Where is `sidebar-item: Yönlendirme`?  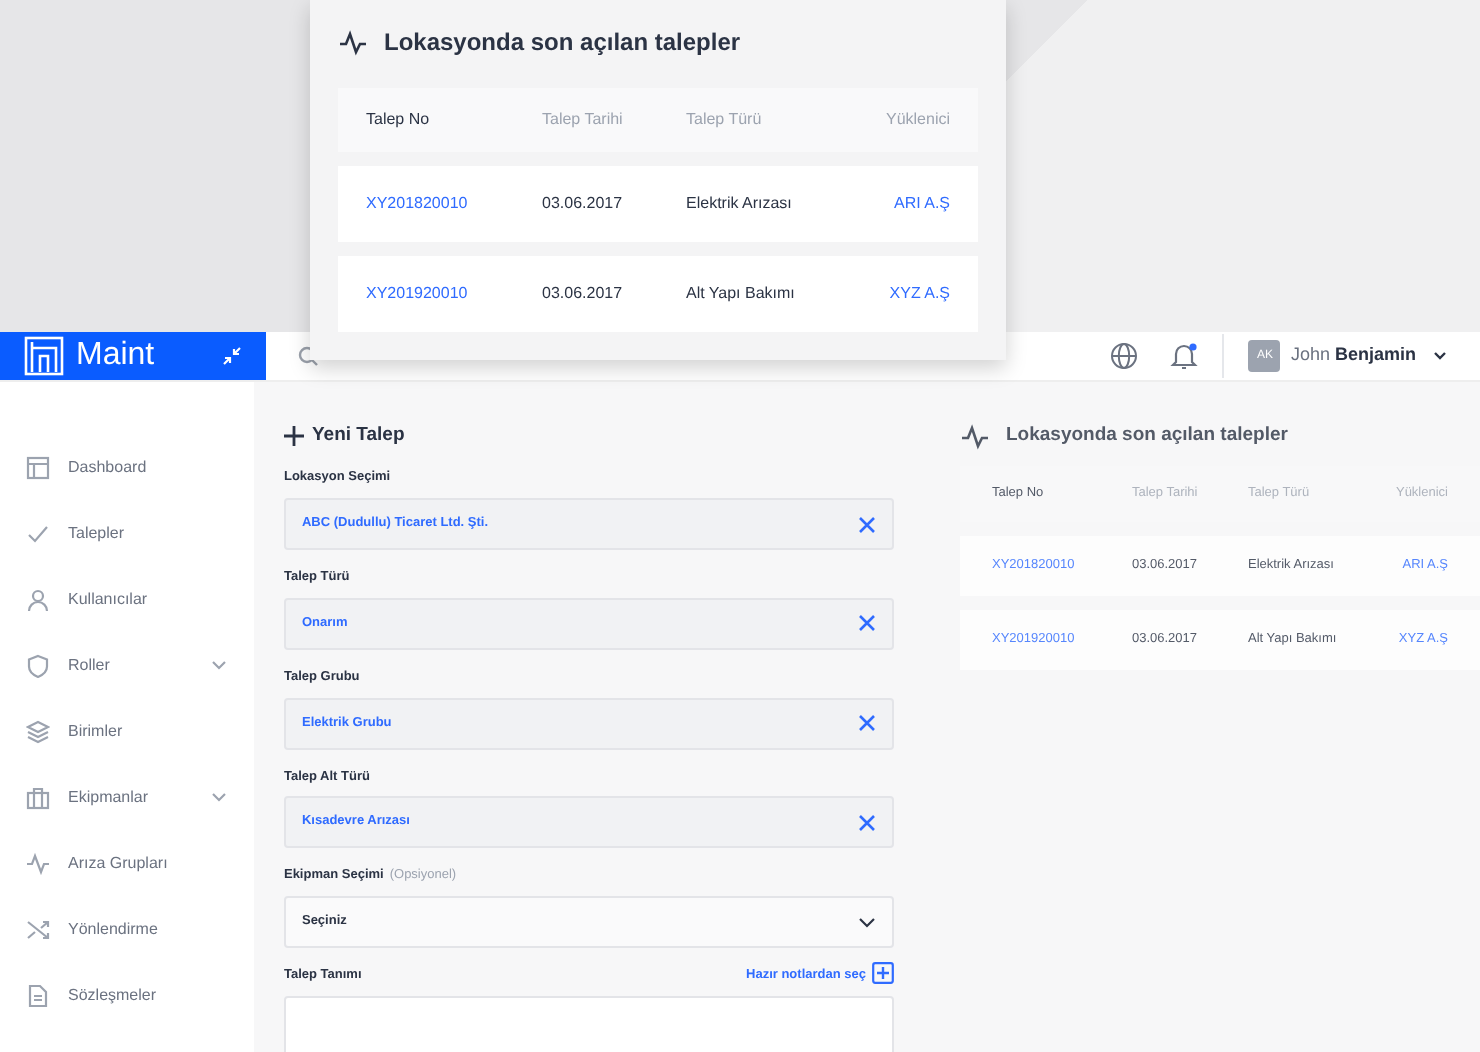
sidebar-item: Yönlendirme is located at coordinates (148, 929).